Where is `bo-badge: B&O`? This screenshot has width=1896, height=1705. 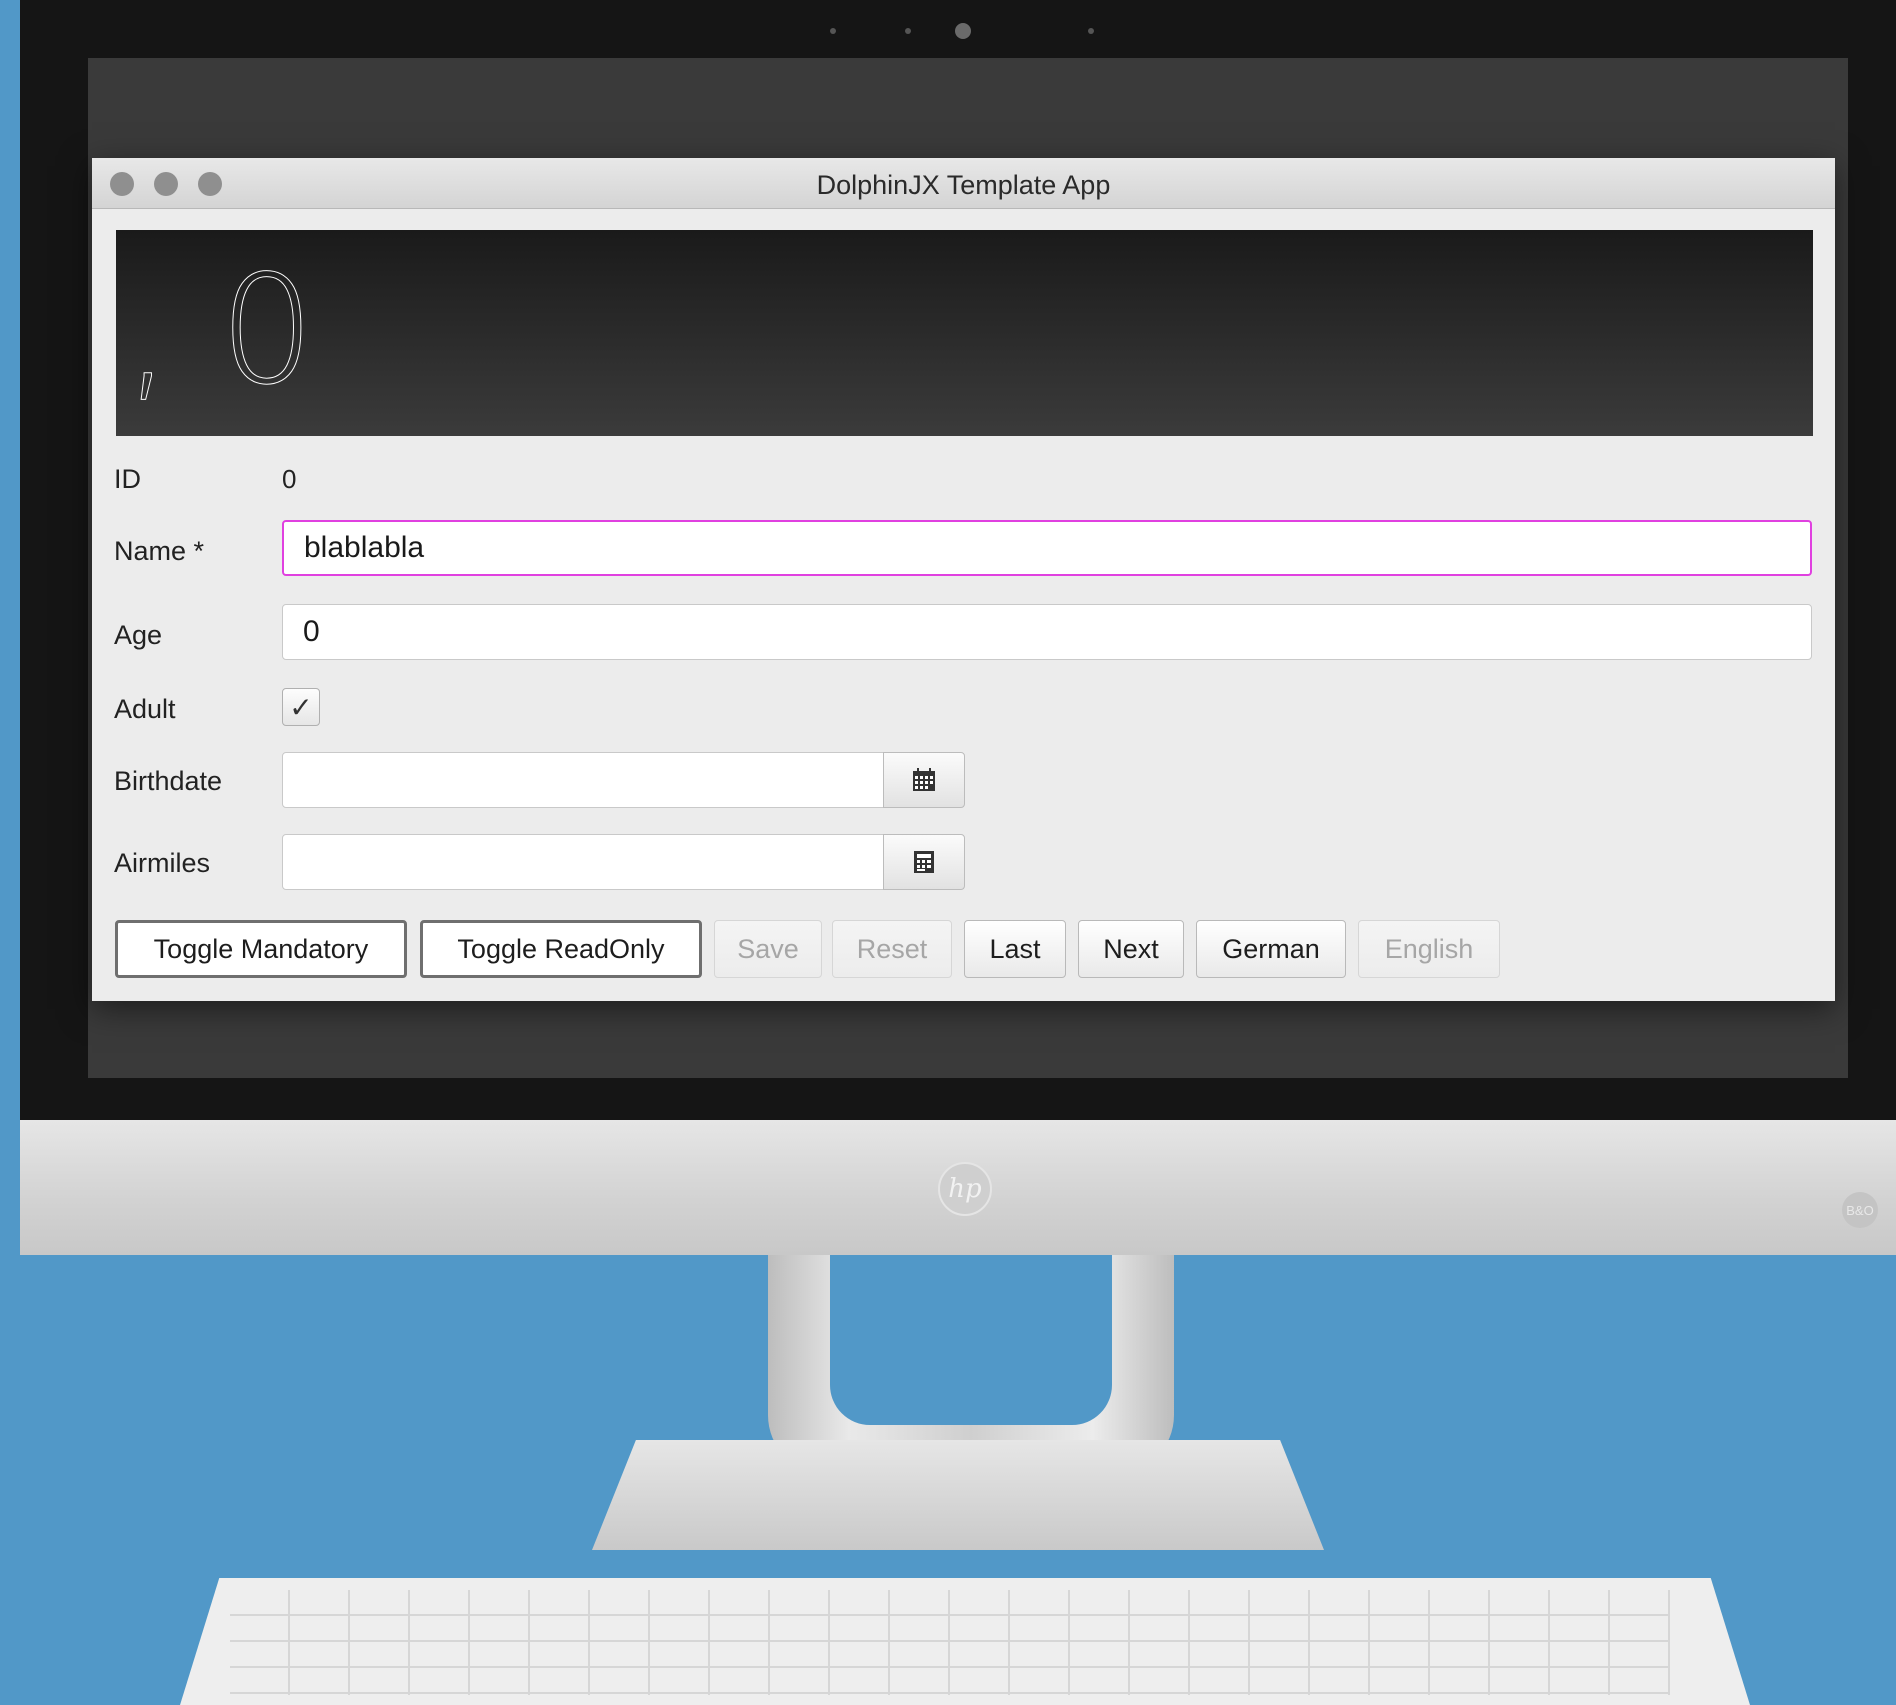 bo-badge: B&O is located at coordinates (1860, 1210).